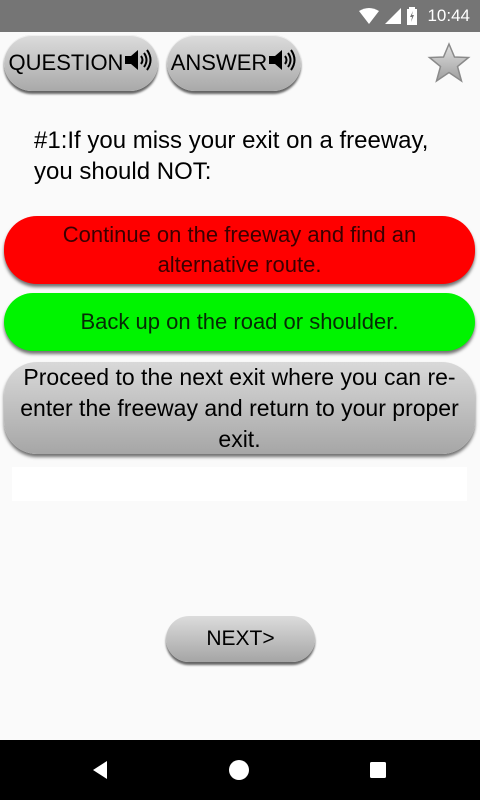  I want to click on question-label: QUESTION, so click(66, 62).